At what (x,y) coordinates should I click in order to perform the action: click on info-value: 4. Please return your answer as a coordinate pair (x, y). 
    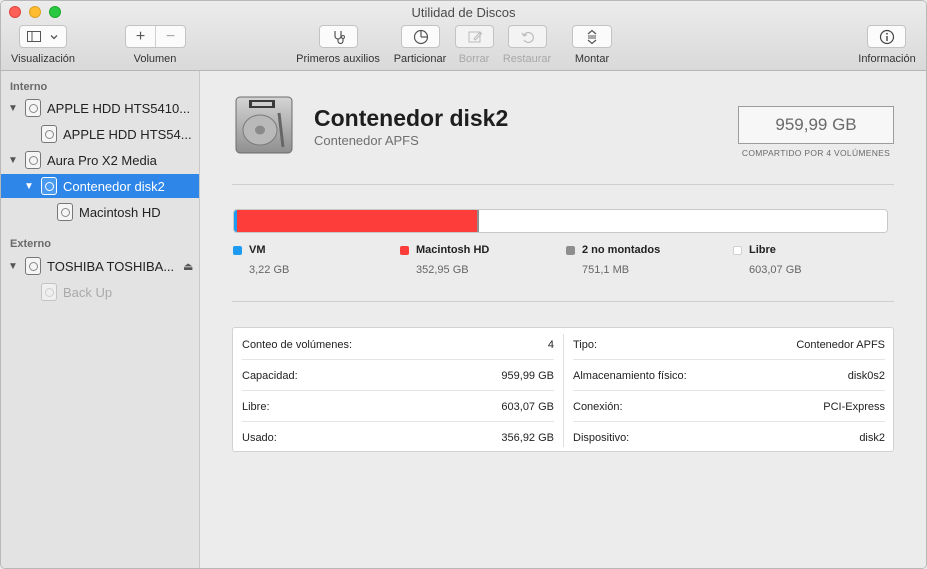
    Looking at the image, I should click on (550, 344).